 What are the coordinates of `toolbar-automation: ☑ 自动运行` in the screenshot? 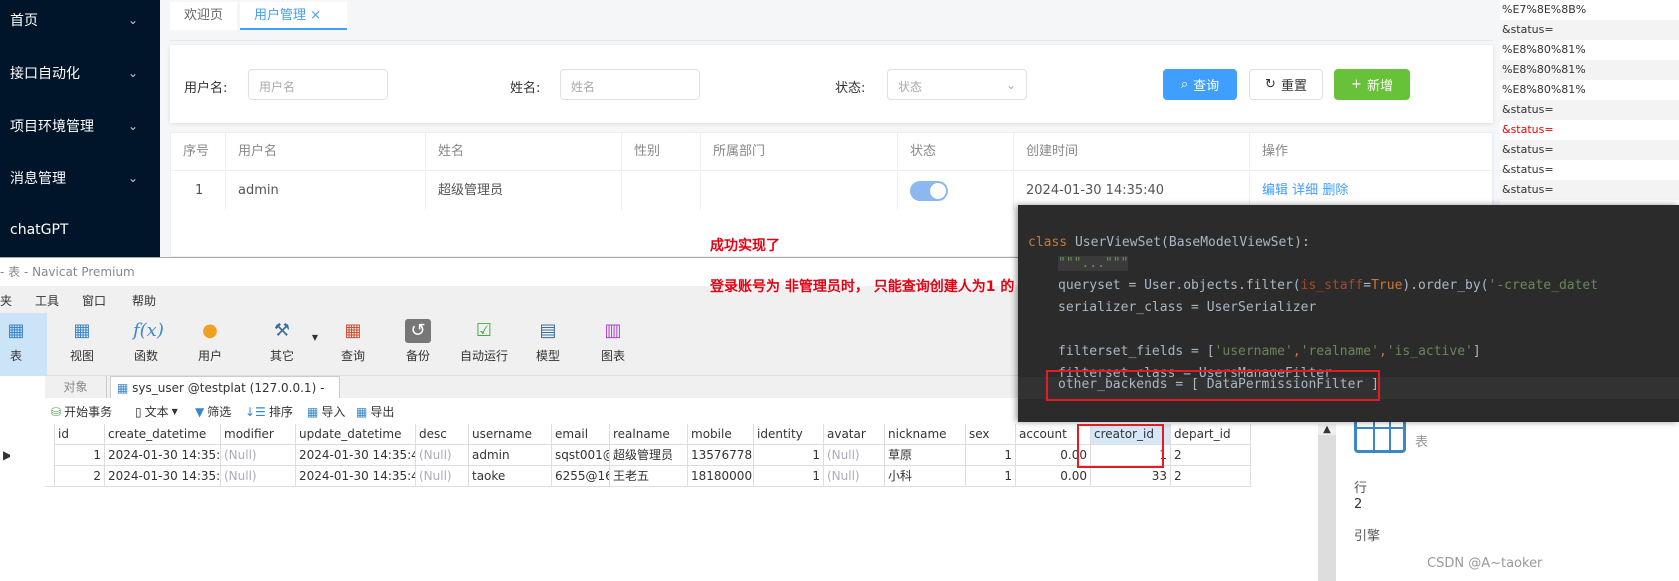 It's located at (484, 344).